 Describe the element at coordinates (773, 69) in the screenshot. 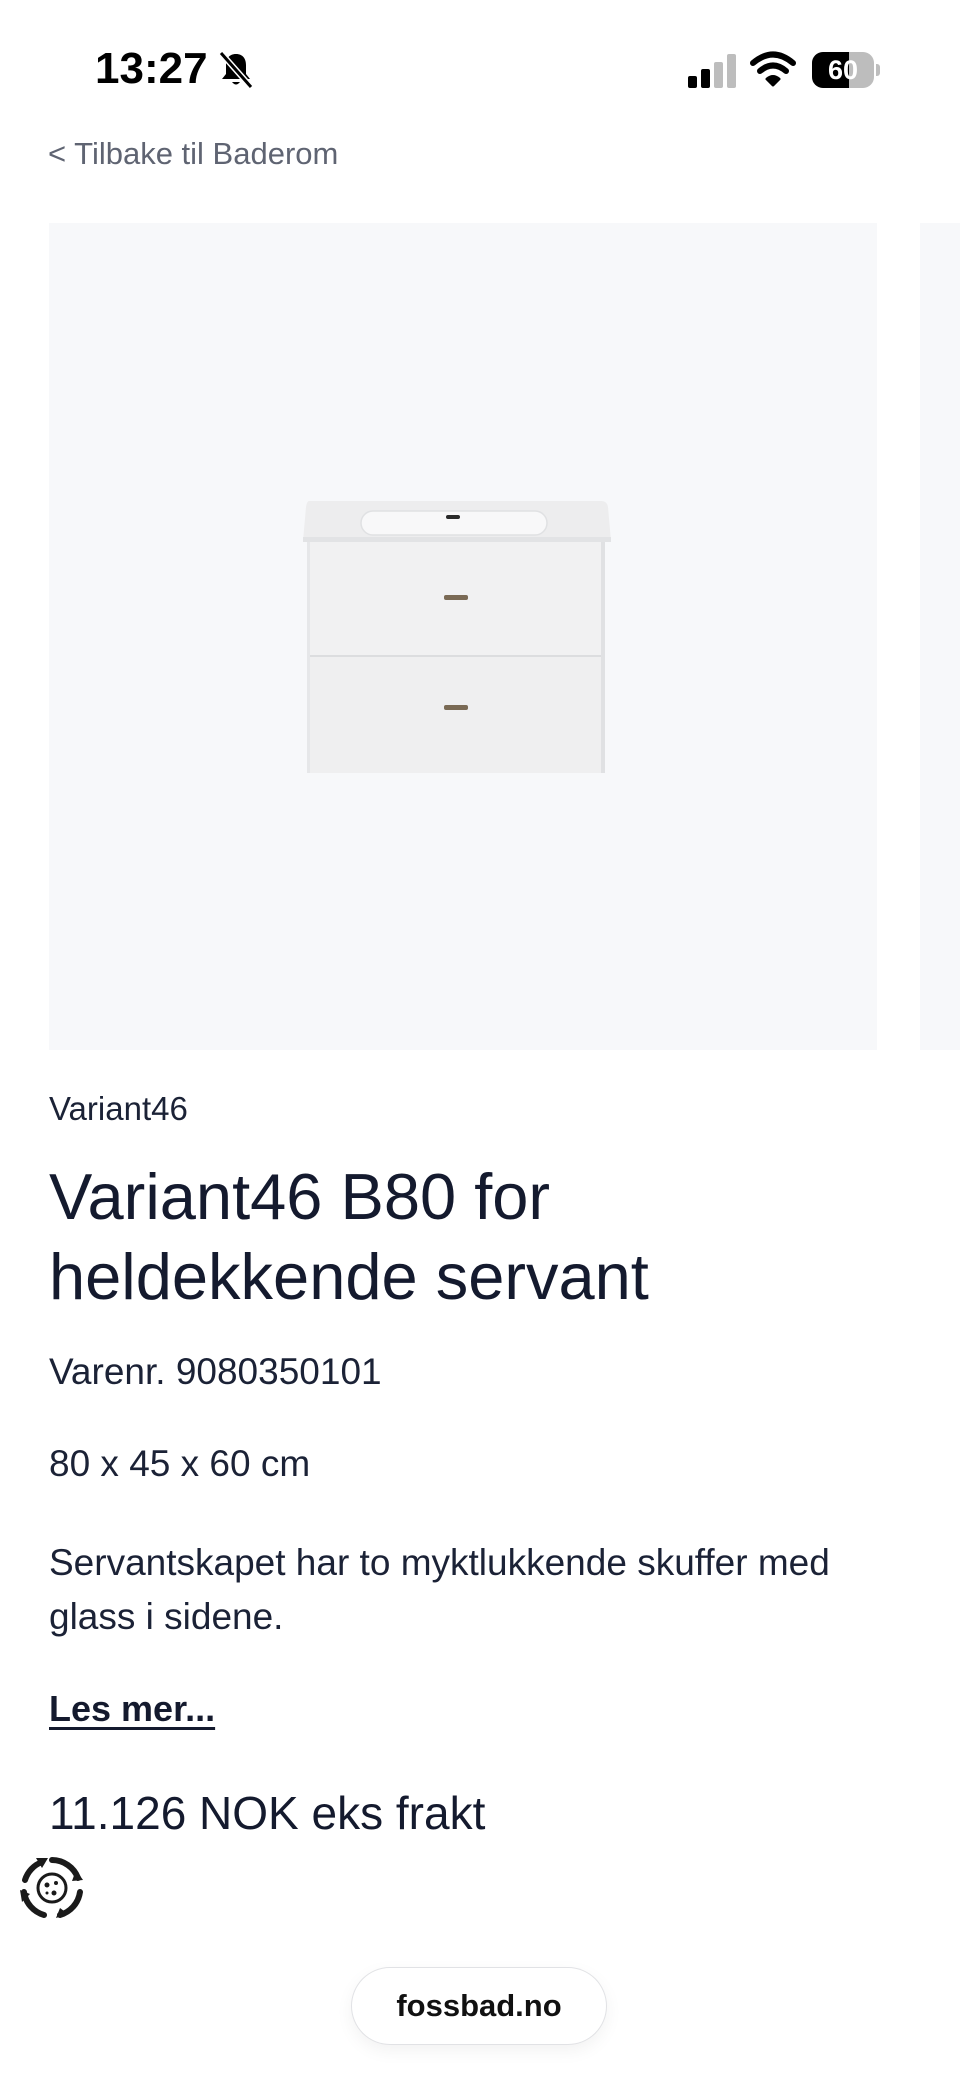

I see `wifi-icon` at that location.